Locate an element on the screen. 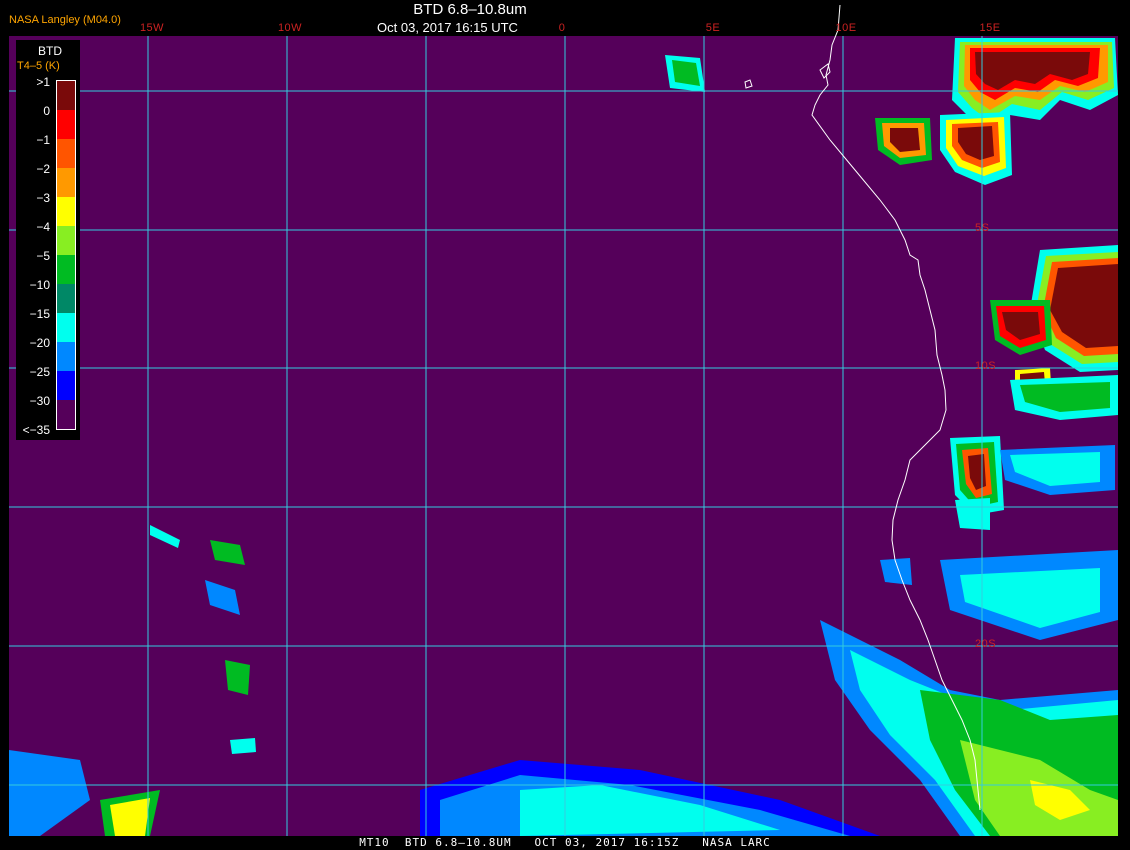 The height and width of the screenshot is (850, 1130). legend-label: >1 is located at coordinates (43, 82).